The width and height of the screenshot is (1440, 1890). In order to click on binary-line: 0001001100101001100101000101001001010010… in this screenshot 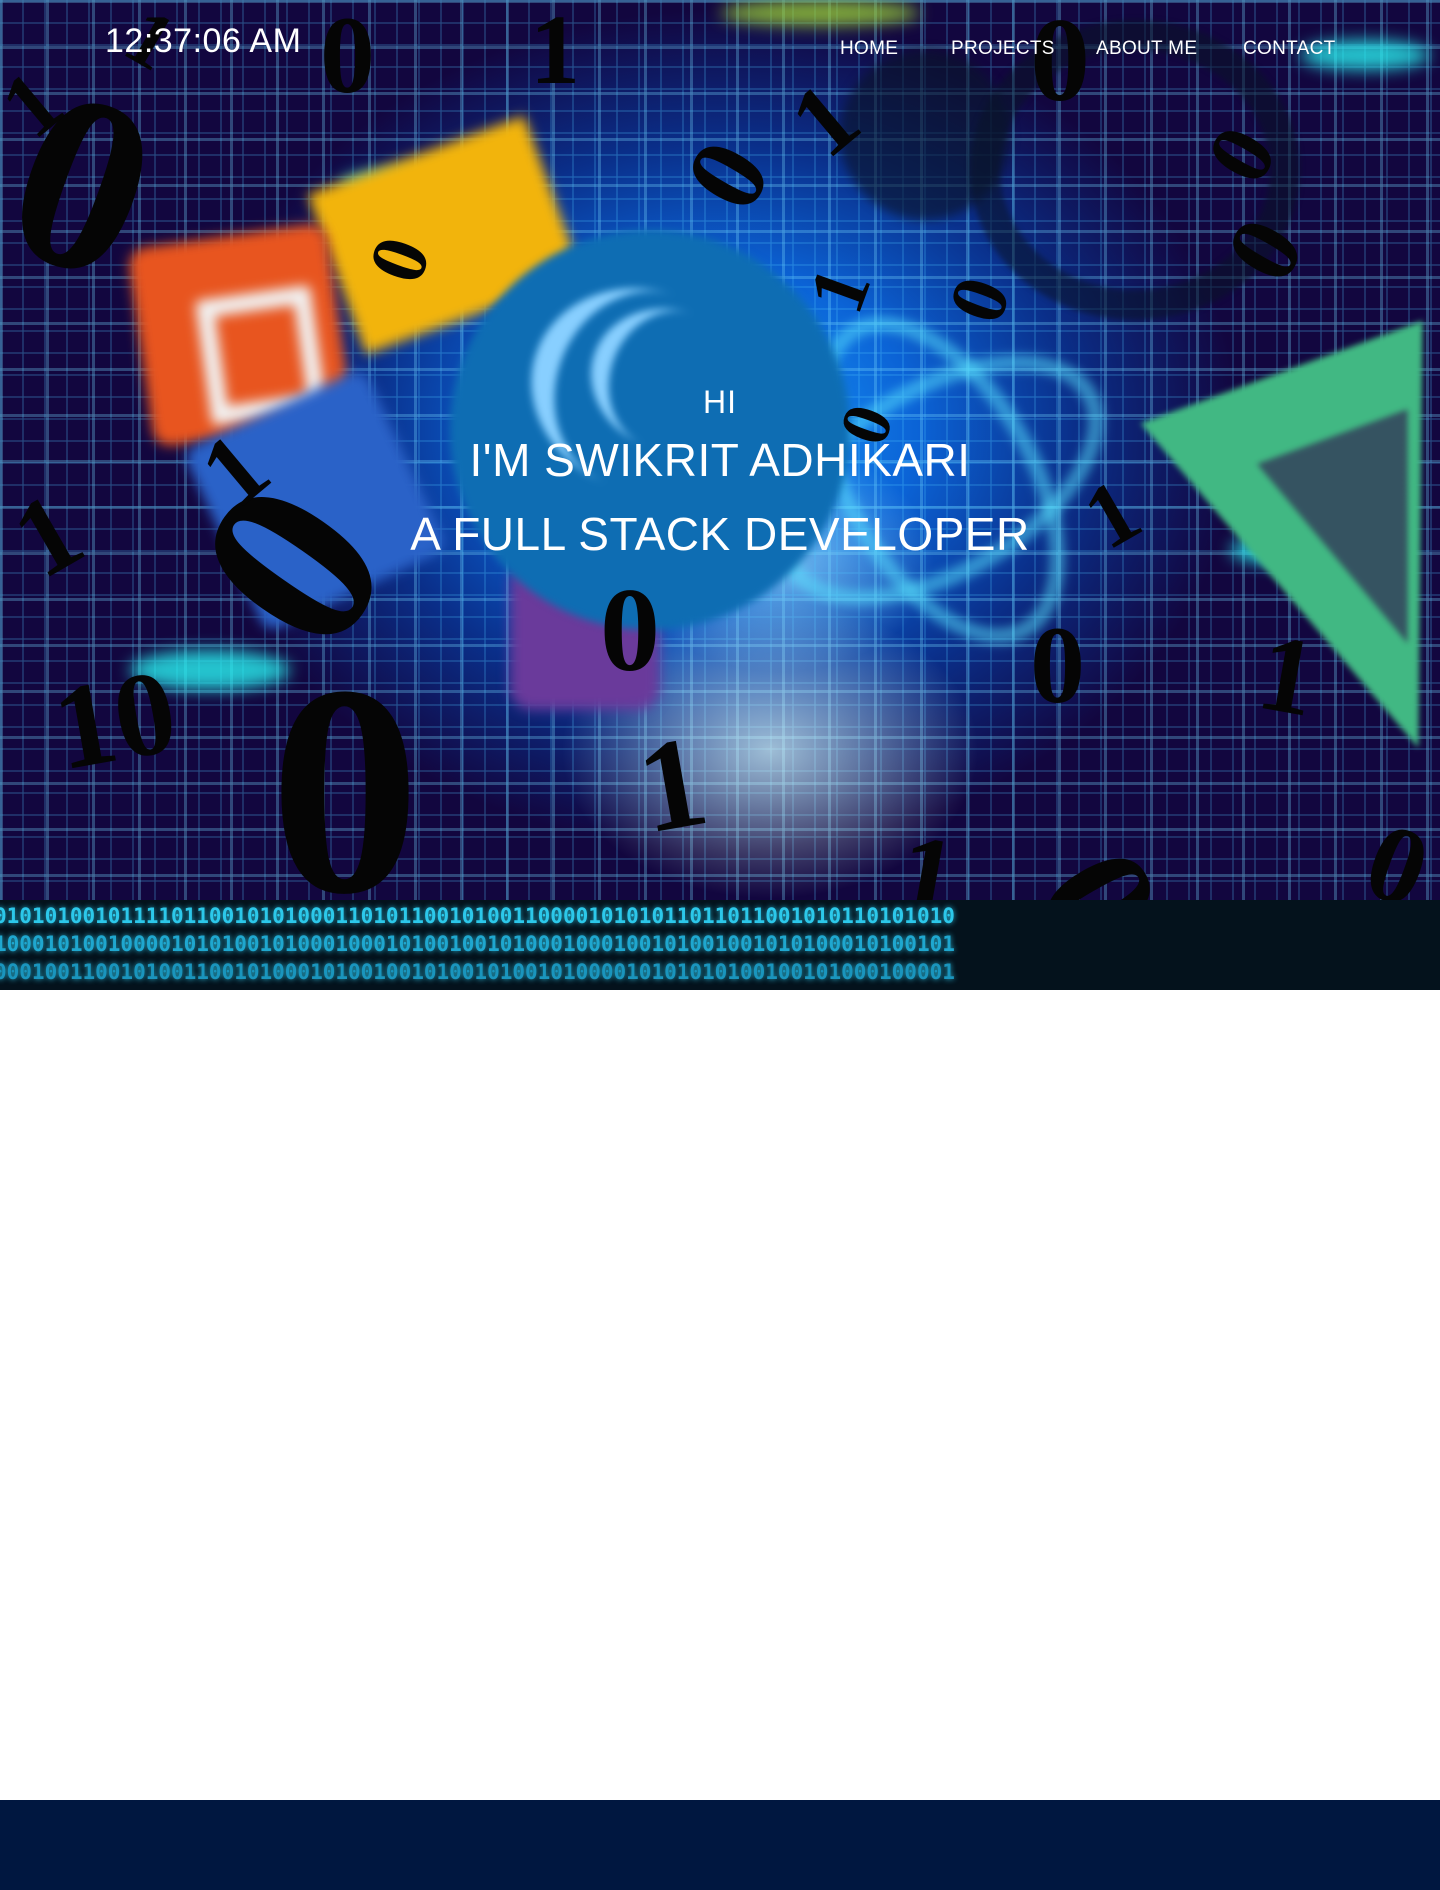, I will do `click(477, 972)`.